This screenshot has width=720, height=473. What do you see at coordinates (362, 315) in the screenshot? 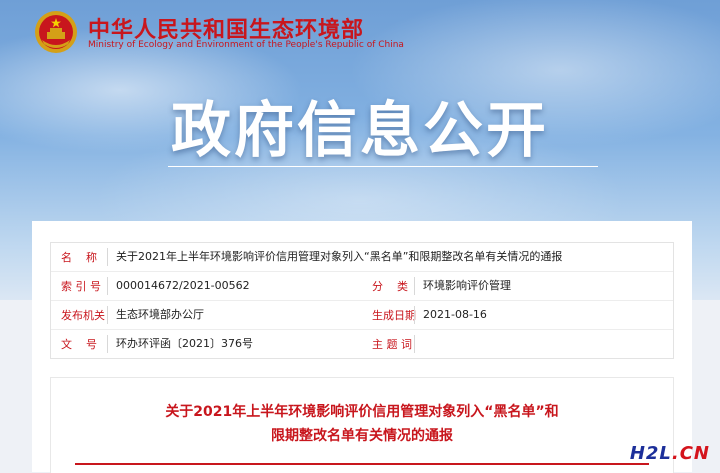
I see `meta-row-issuer: 发布机关 生态环境部办公厅 生成日期 2021-08-16` at bounding box center [362, 315].